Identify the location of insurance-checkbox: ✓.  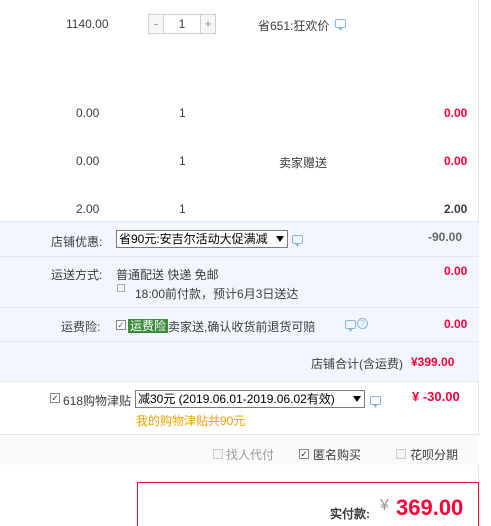
(121, 325).